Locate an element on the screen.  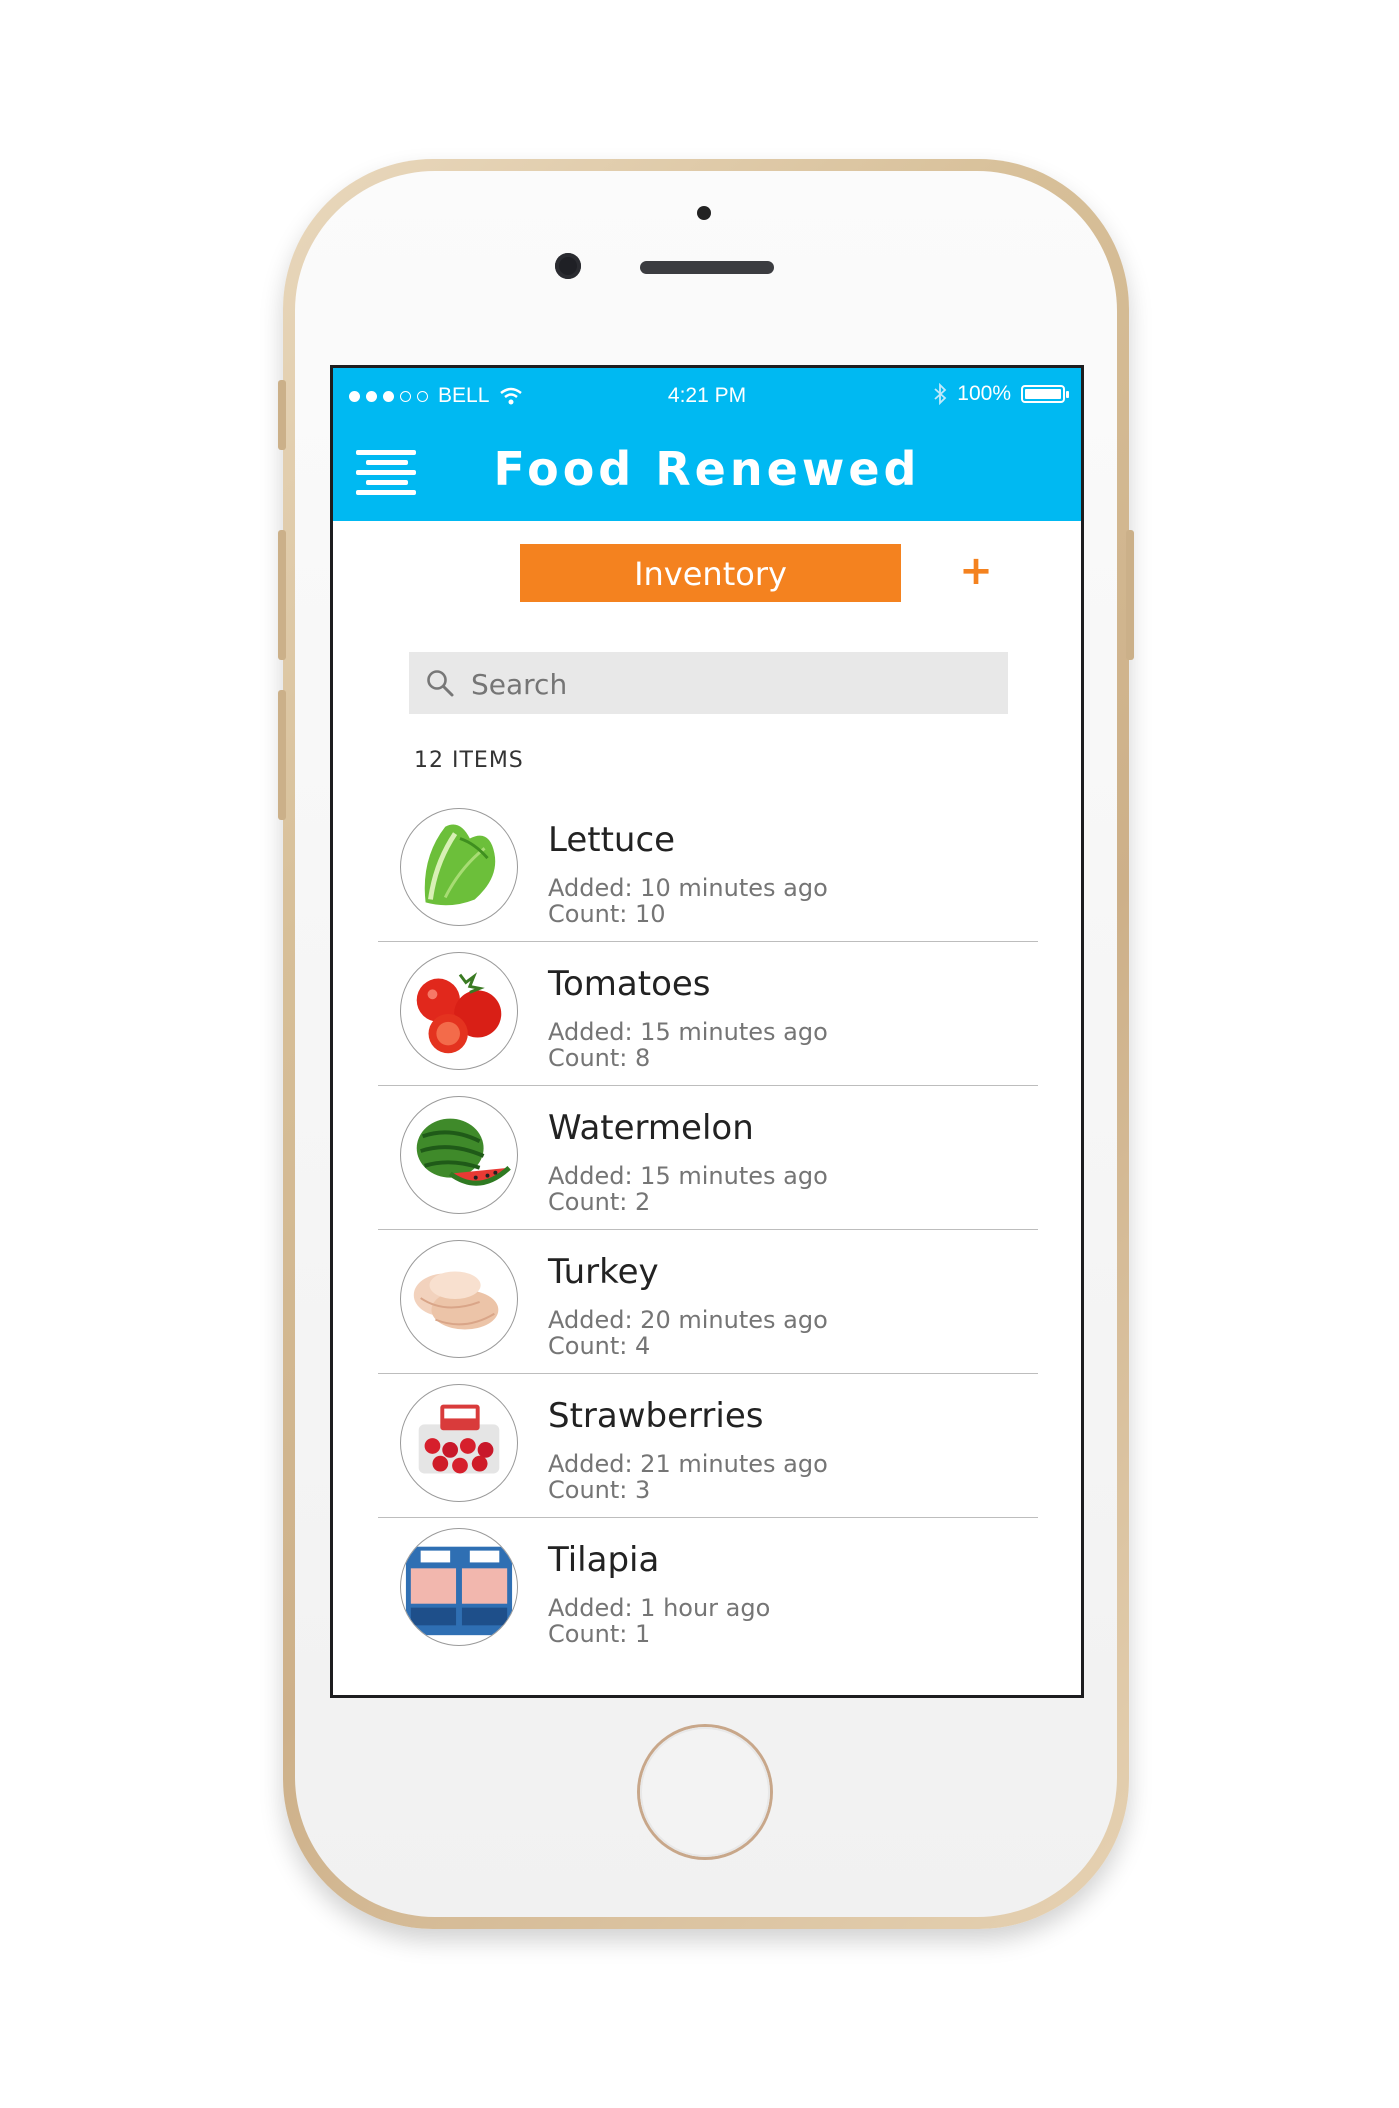
item-added-time: Added: 21 minutes ago is located at coordinates (688, 1464).